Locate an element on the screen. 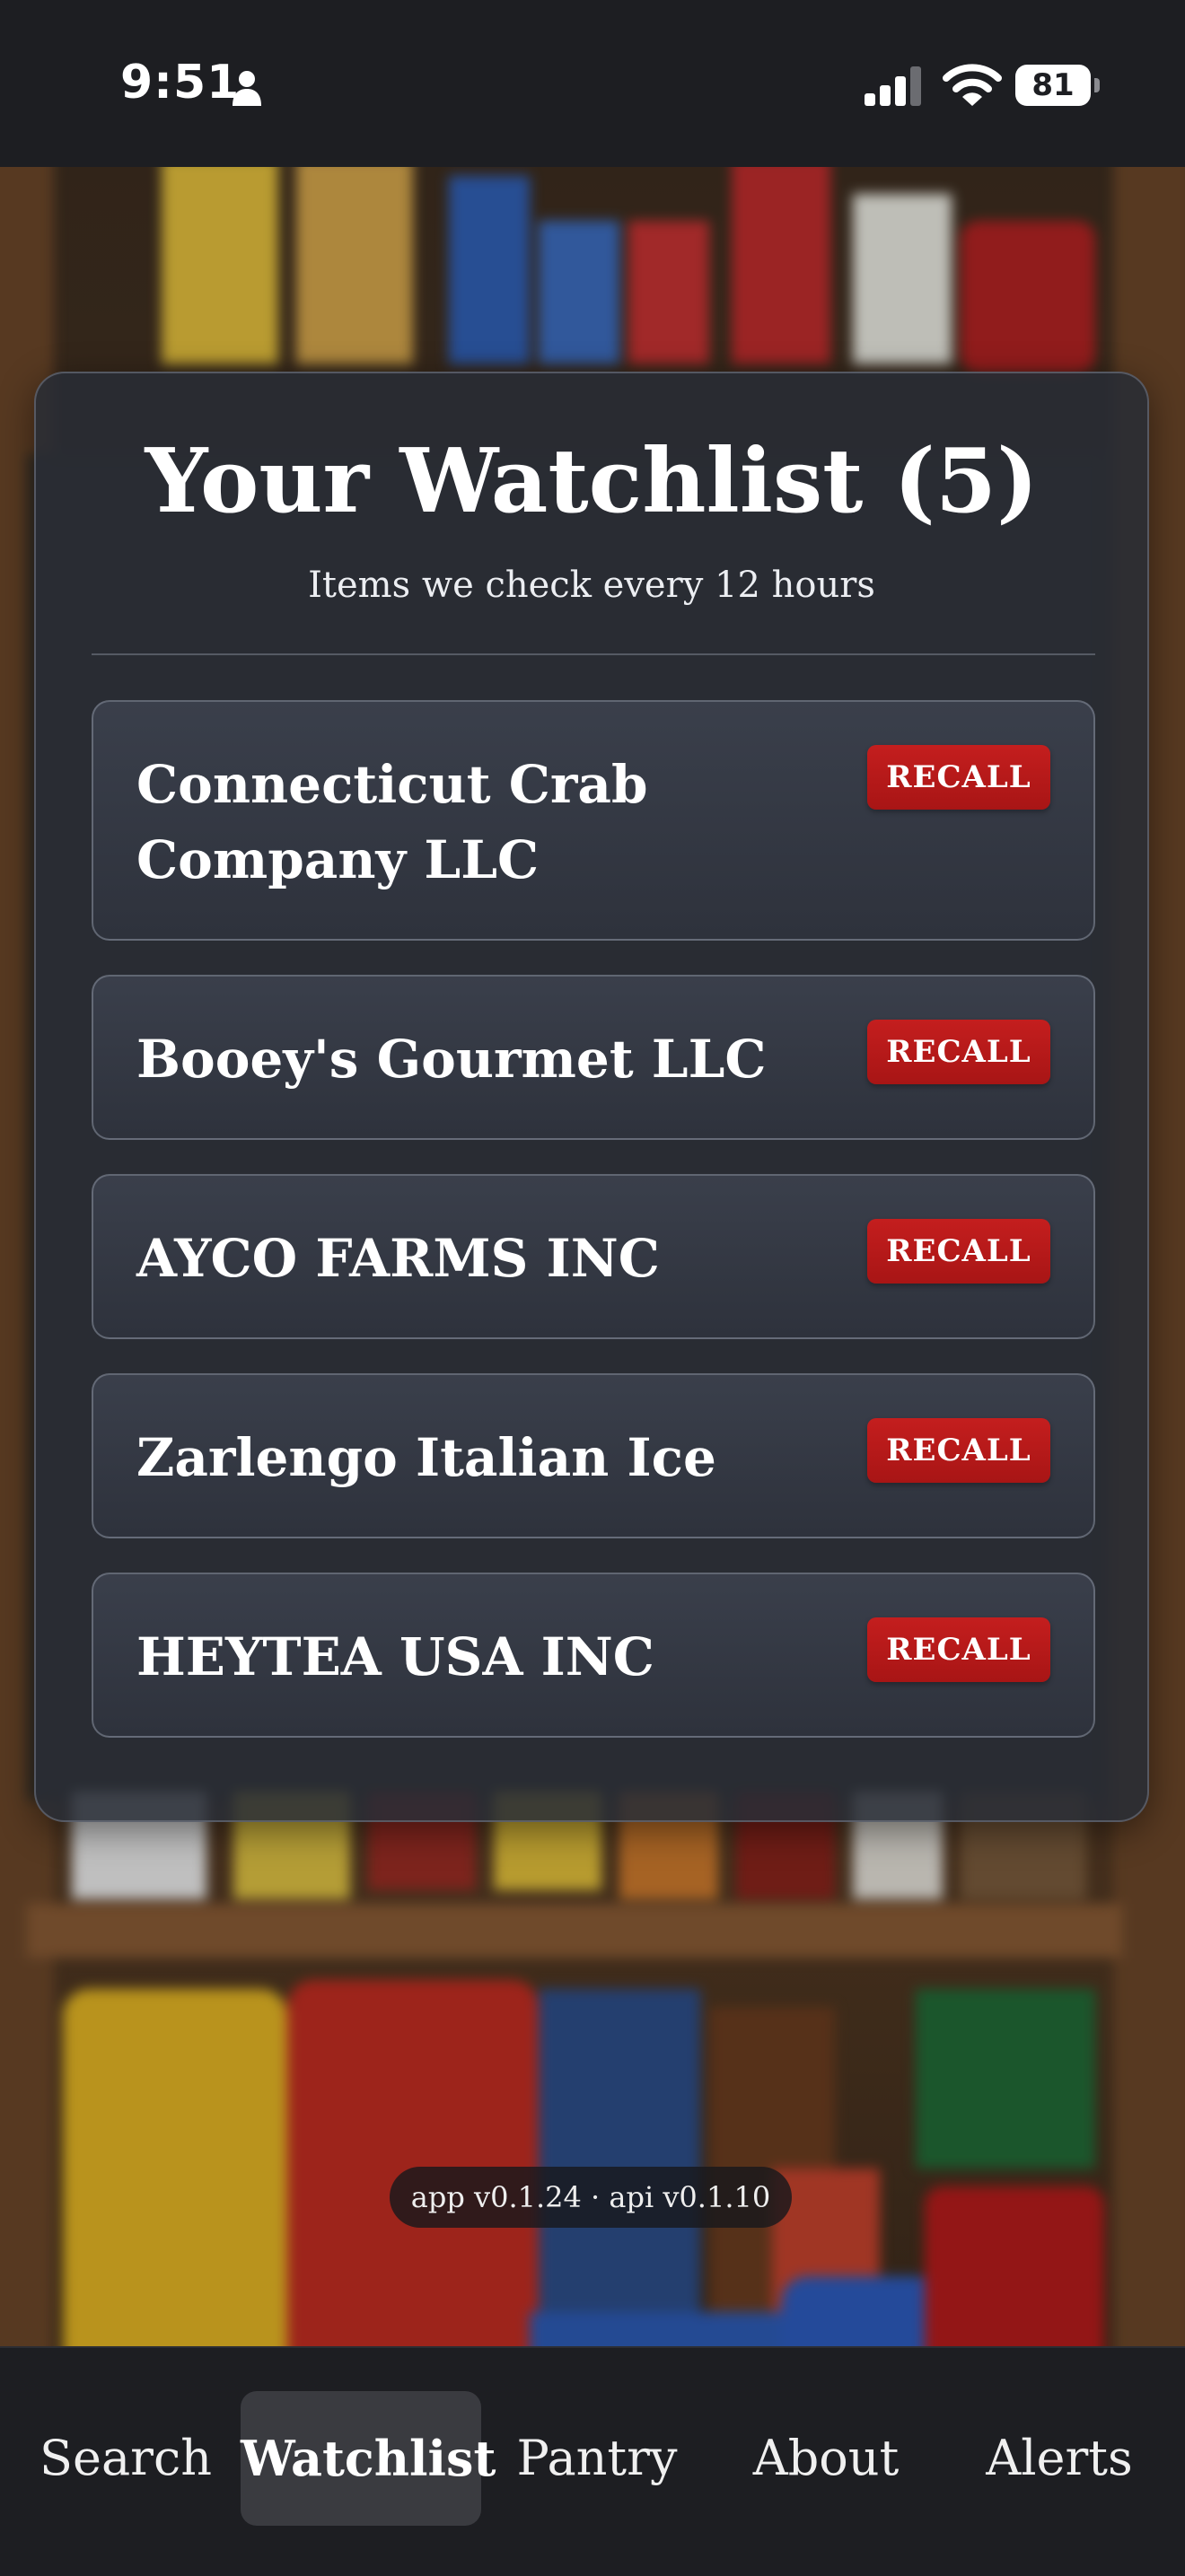 This screenshot has width=1185, height=2576. wifi-icon is located at coordinates (972, 85).